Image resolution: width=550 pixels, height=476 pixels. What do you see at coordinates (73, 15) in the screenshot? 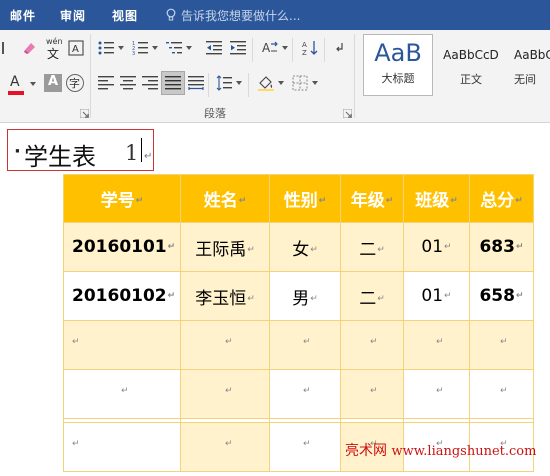
I see `tab-review: 审阅` at bounding box center [73, 15].